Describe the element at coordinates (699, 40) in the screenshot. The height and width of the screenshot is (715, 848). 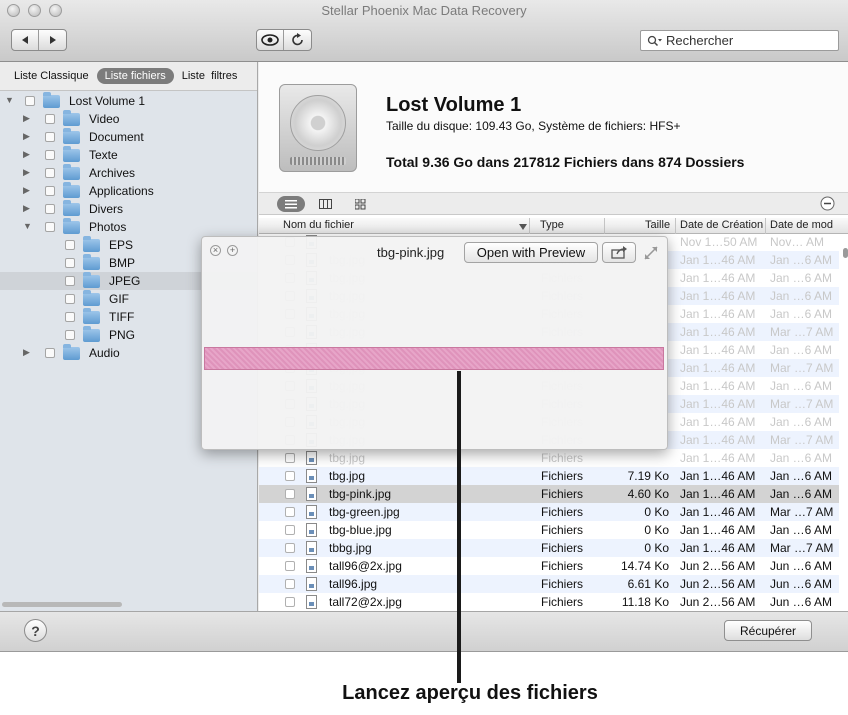
I see `search-input: Rechercher` at that location.